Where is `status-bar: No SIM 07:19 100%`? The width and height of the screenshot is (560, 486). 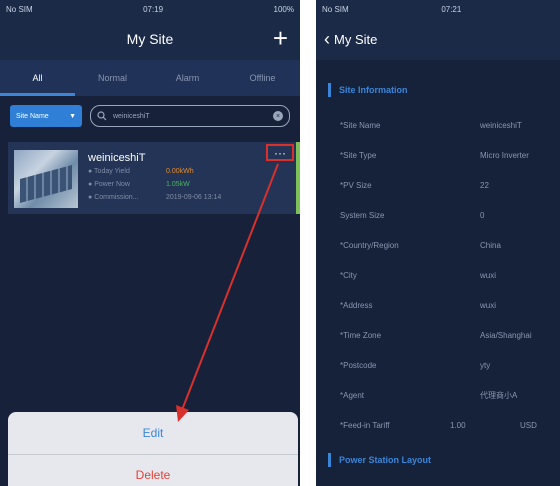 status-bar: No SIM 07:19 100% is located at coordinates (150, 9).